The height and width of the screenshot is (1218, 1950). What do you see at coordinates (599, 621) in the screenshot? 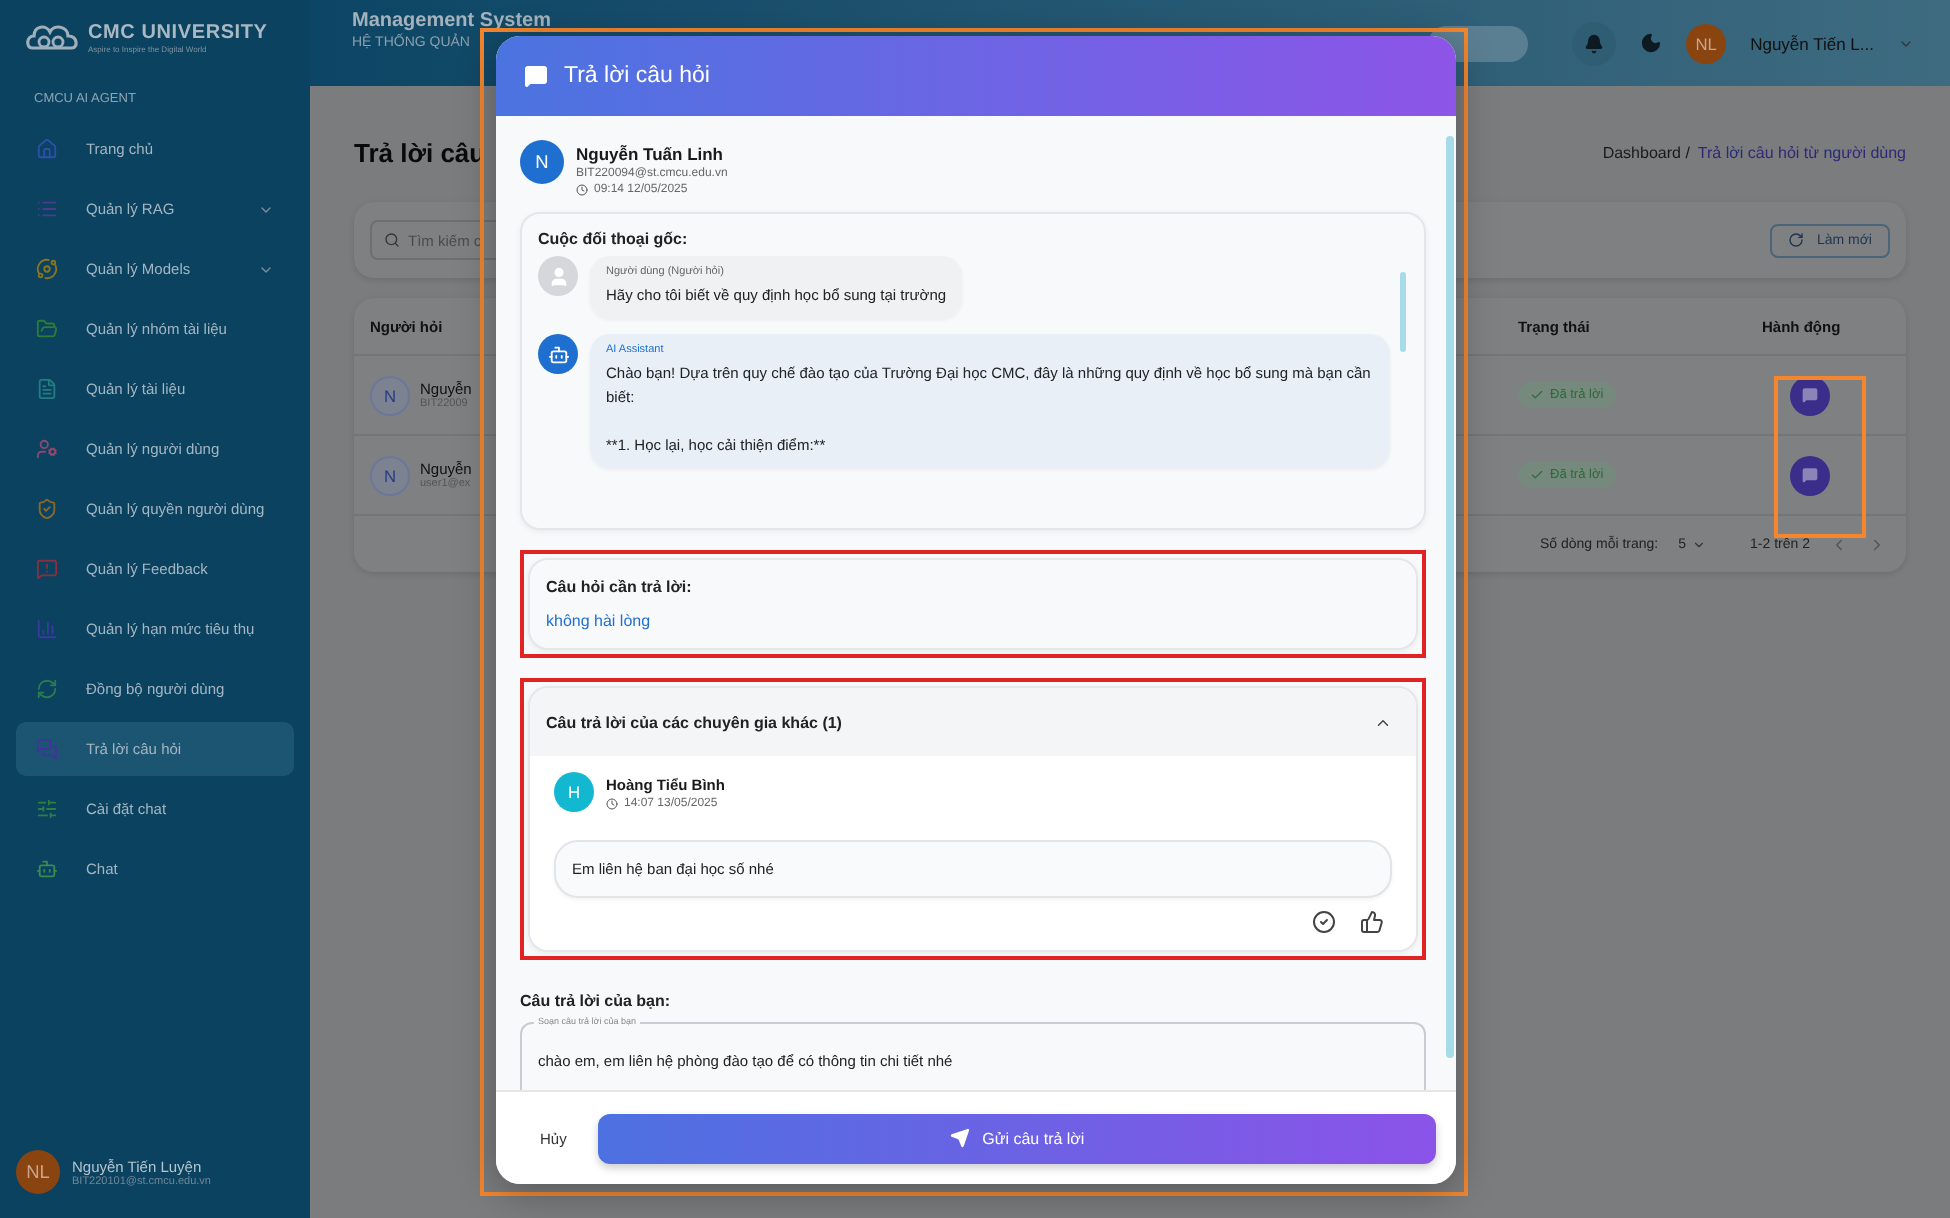
I see `question-text: không hài lòng` at bounding box center [599, 621].